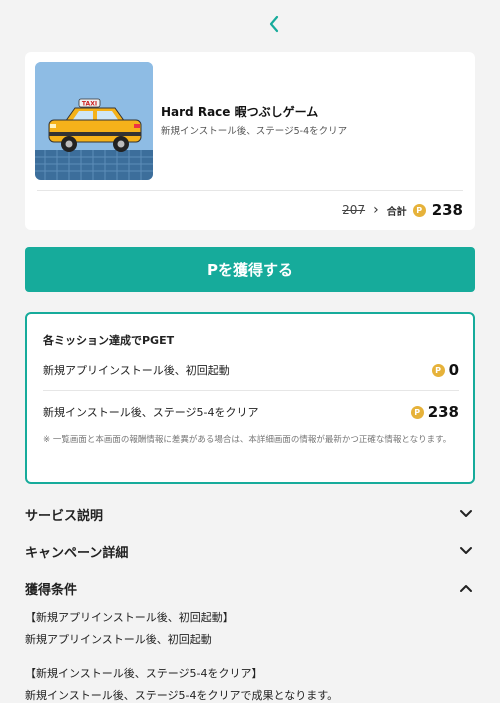 This screenshot has width=500, height=703. I want to click on accordion-service: サービス説明, so click(250, 514).